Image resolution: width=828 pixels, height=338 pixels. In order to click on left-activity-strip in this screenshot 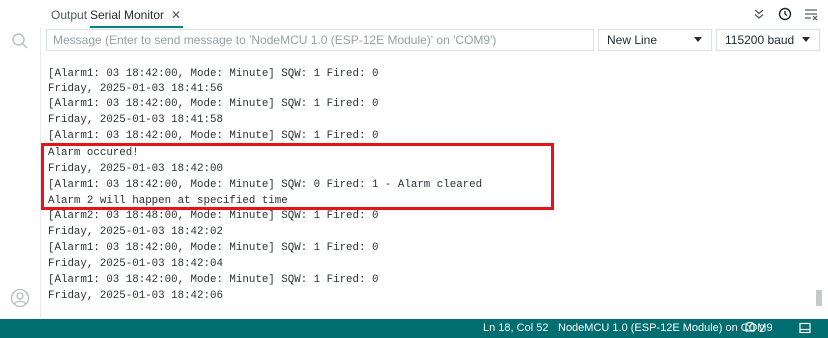, I will do `click(20, 159)`.